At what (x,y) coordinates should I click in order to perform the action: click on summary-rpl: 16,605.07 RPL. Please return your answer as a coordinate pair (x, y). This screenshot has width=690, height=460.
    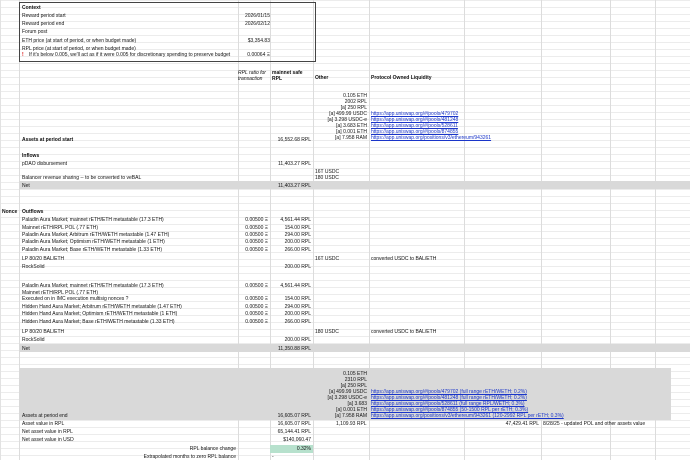
    Looking at the image, I should click on (290, 424).